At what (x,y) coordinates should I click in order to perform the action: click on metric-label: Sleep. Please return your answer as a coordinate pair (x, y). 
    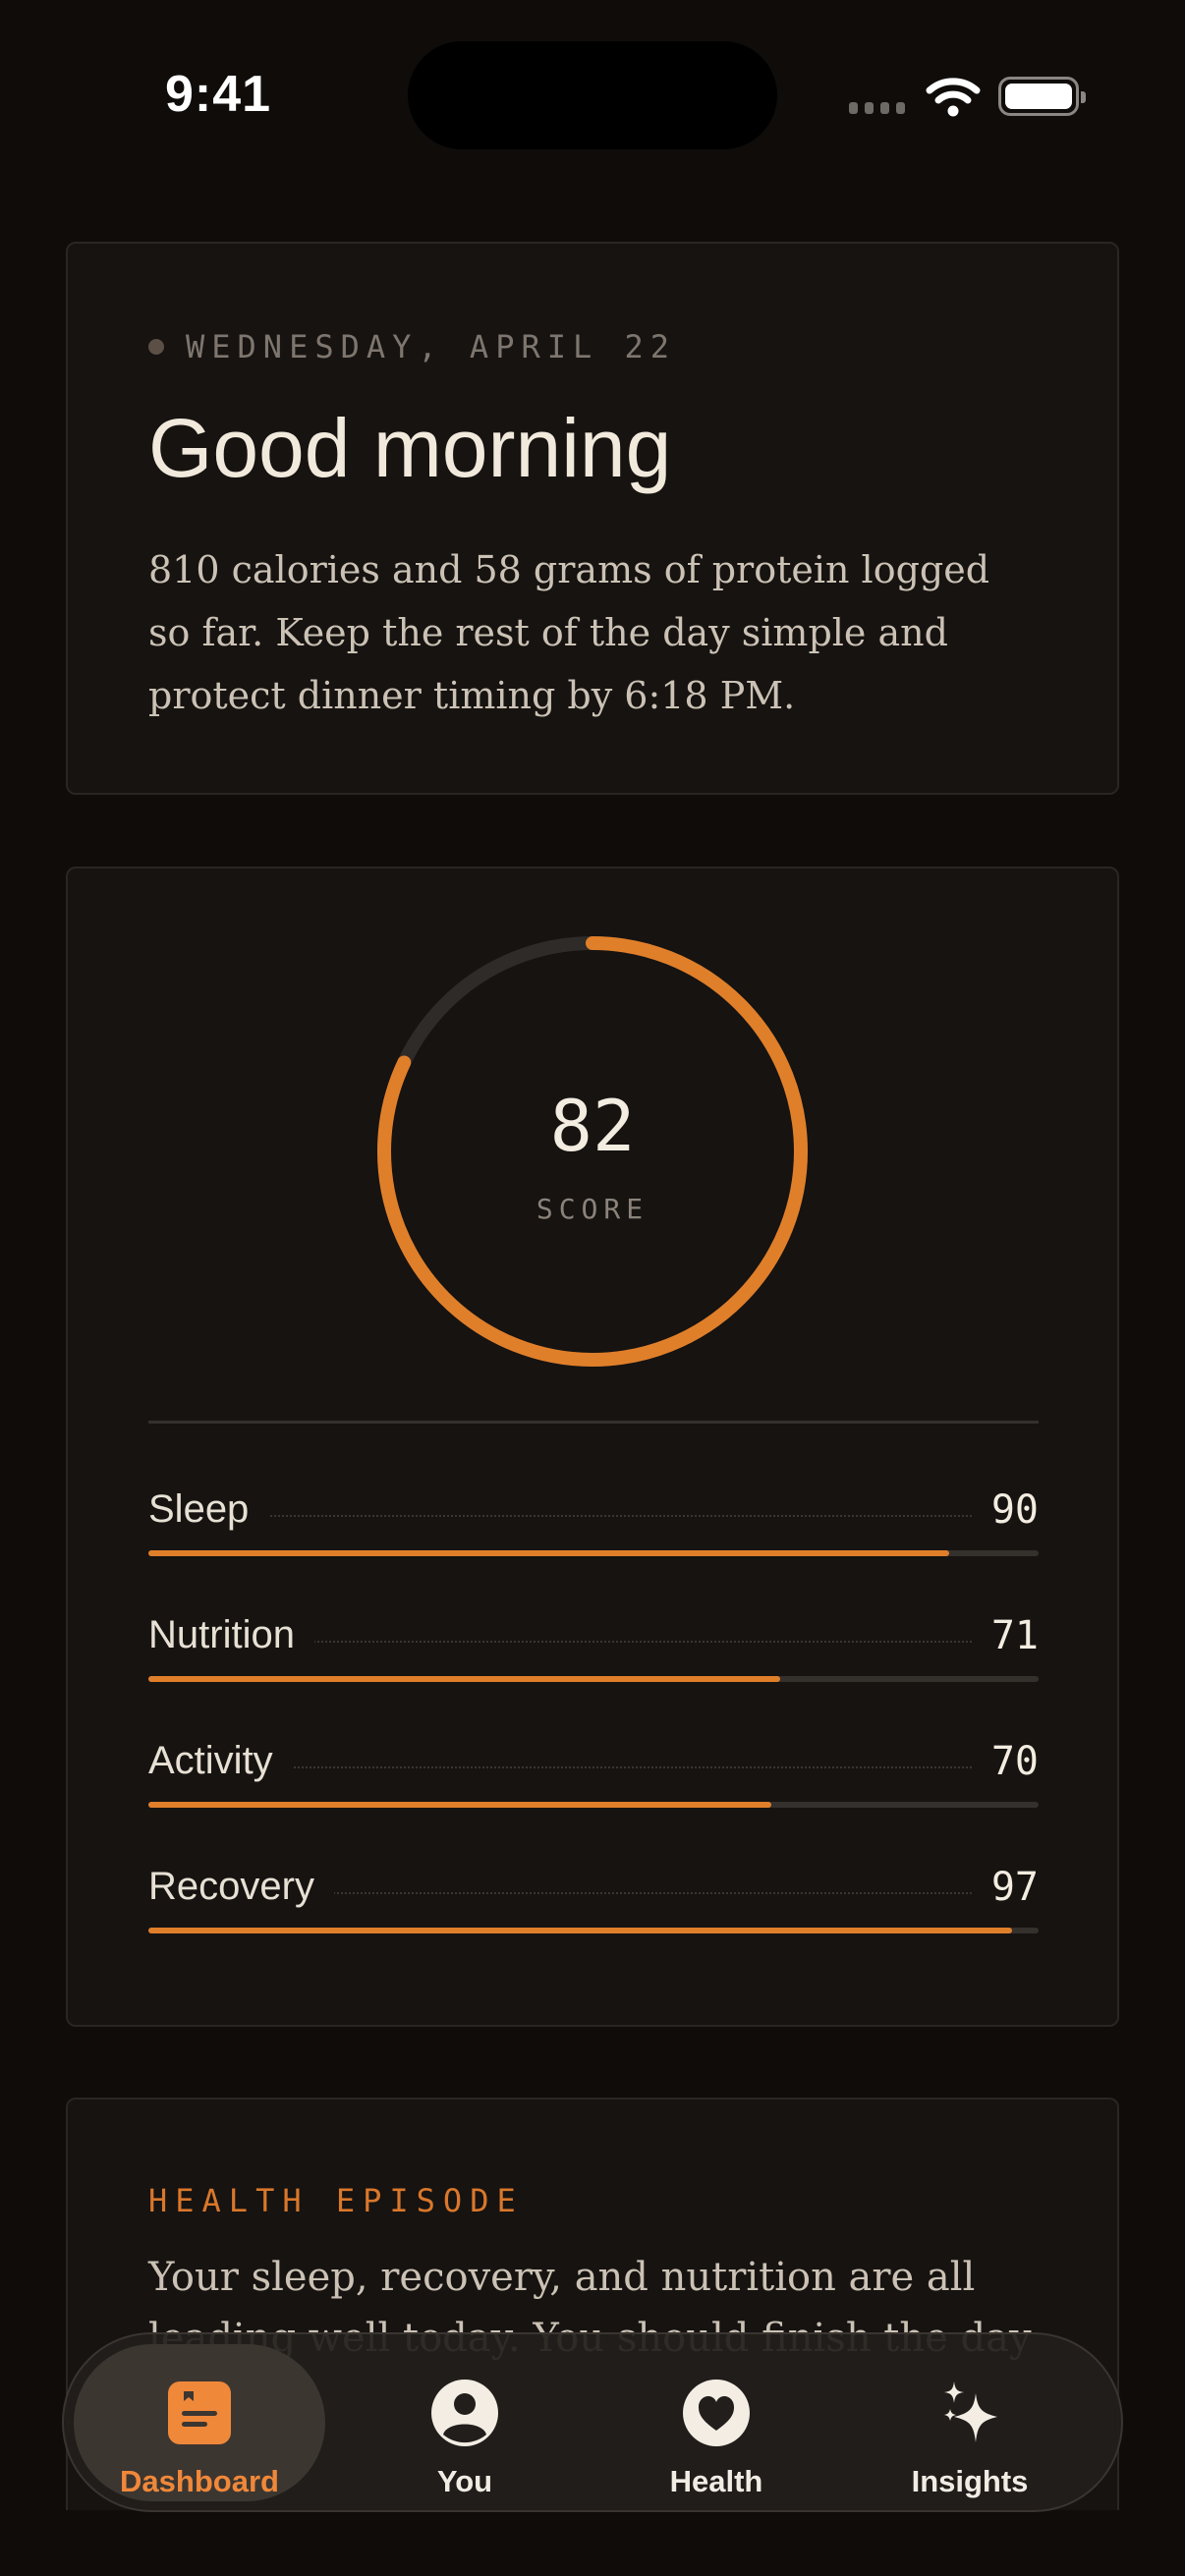
    Looking at the image, I should click on (209, 1509).